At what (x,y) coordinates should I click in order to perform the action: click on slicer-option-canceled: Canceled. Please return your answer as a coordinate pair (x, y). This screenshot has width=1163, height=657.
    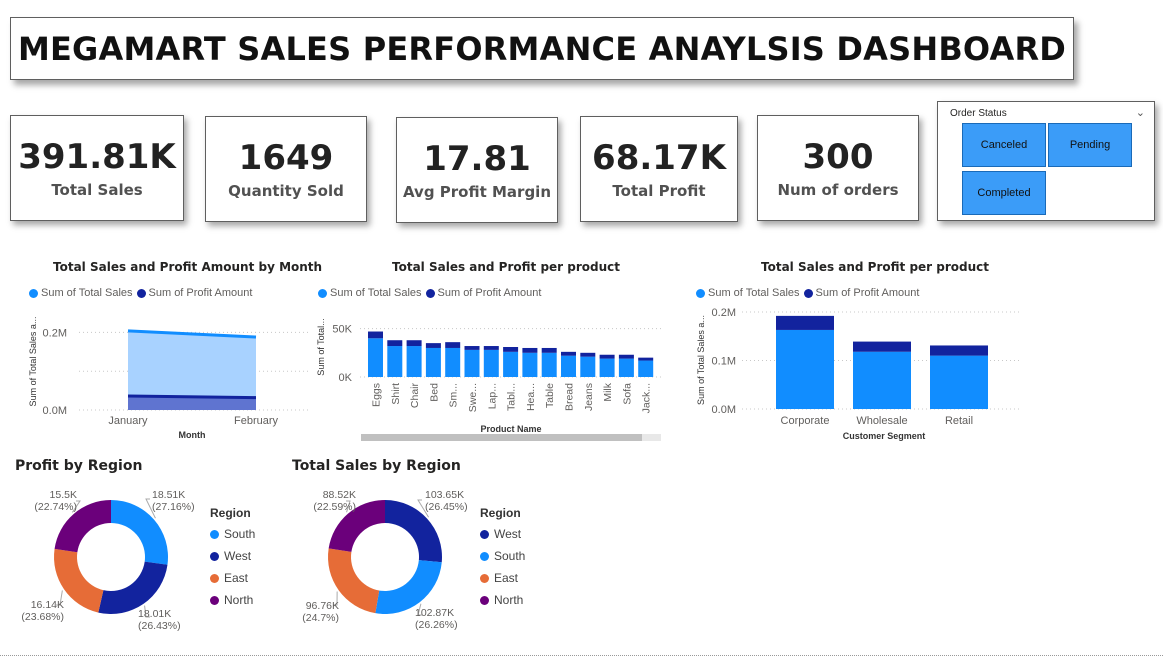
    Looking at the image, I should click on (1004, 145).